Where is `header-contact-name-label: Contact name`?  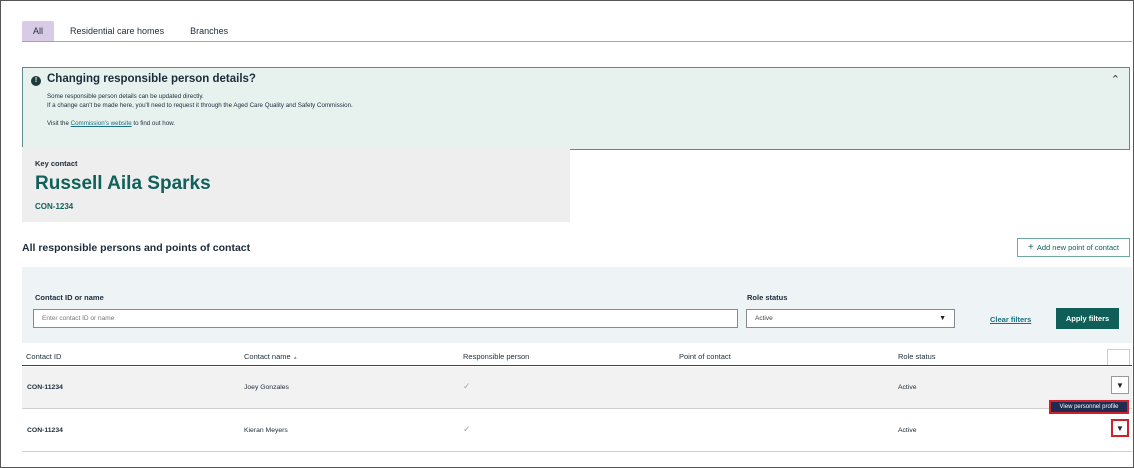
header-contact-name-label: Contact name is located at coordinates (267, 356).